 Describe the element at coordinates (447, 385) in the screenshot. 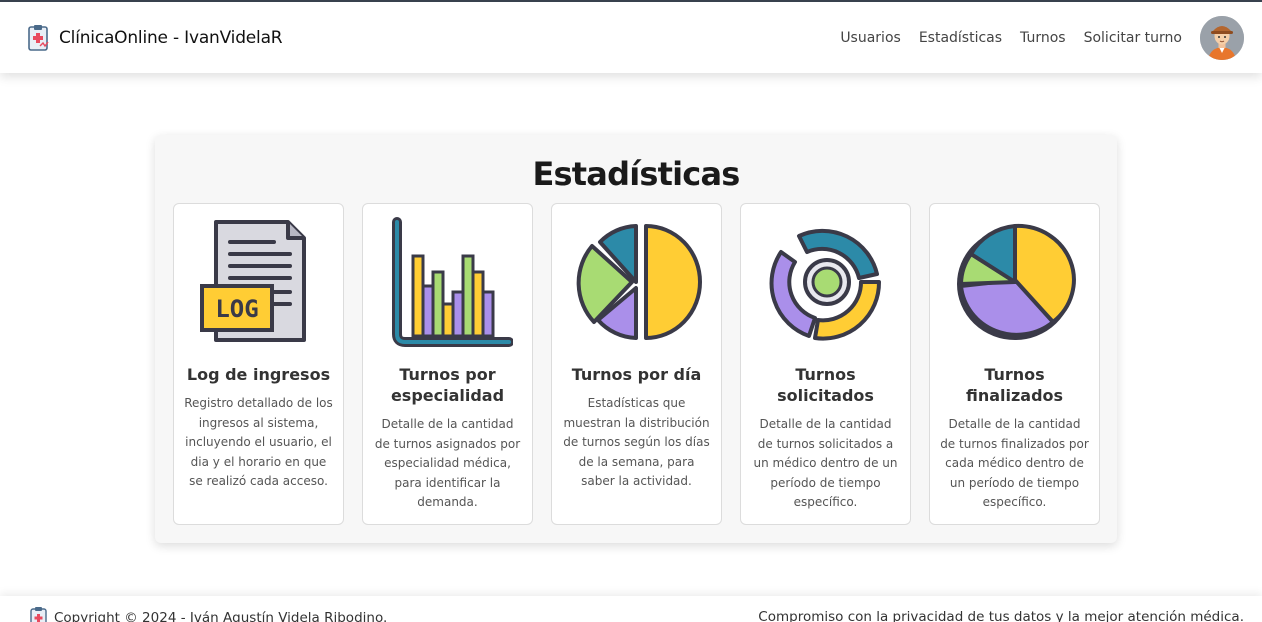

I see `card-title: Turnos por especialidad` at that location.